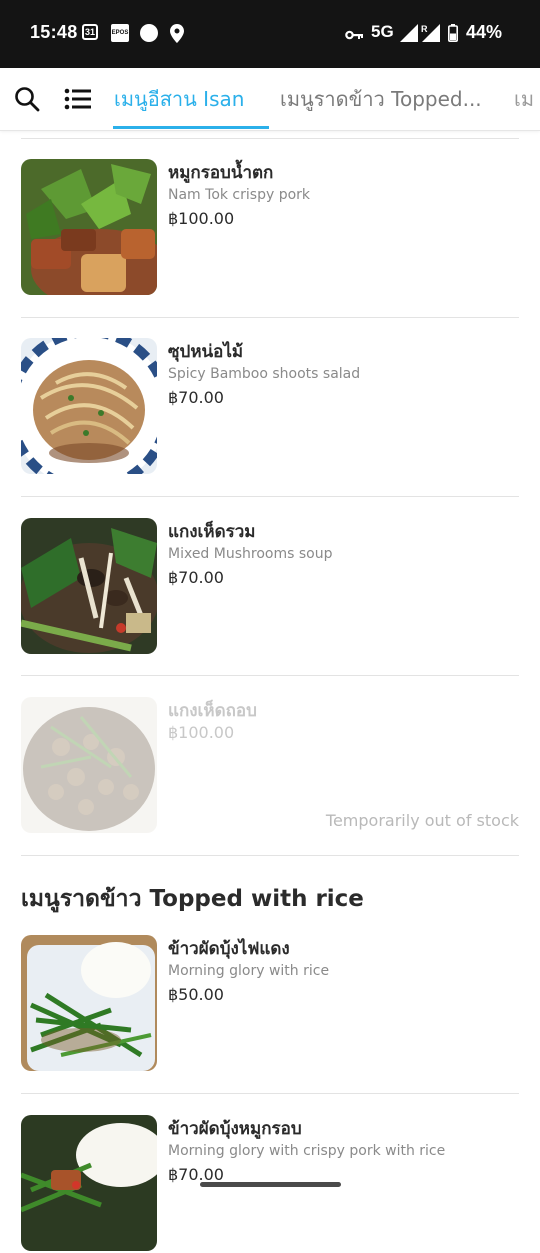 This screenshot has width=540, height=1253. I want to click on item-description: Mixed Mushrooms soup, so click(250, 554).